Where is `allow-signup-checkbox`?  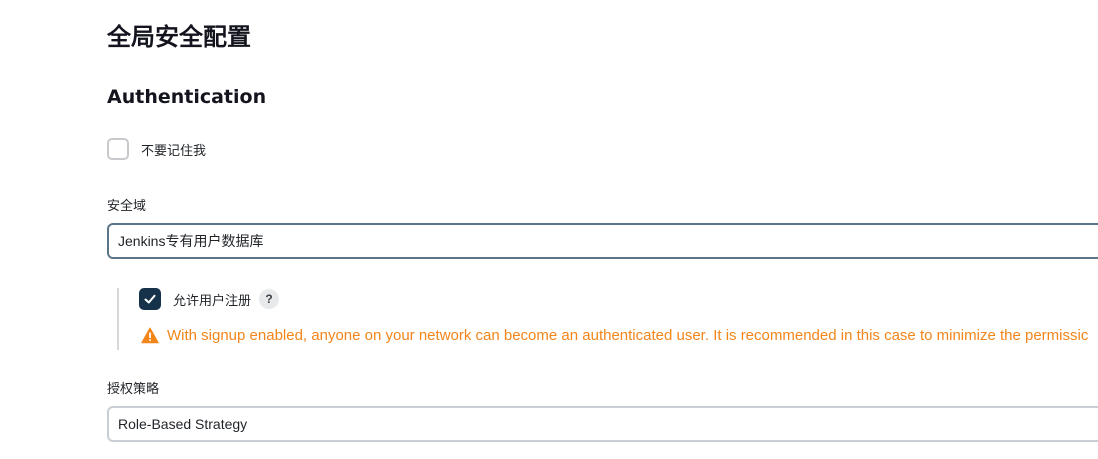 allow-signup-checkbox is located at coordinates (150, 299).